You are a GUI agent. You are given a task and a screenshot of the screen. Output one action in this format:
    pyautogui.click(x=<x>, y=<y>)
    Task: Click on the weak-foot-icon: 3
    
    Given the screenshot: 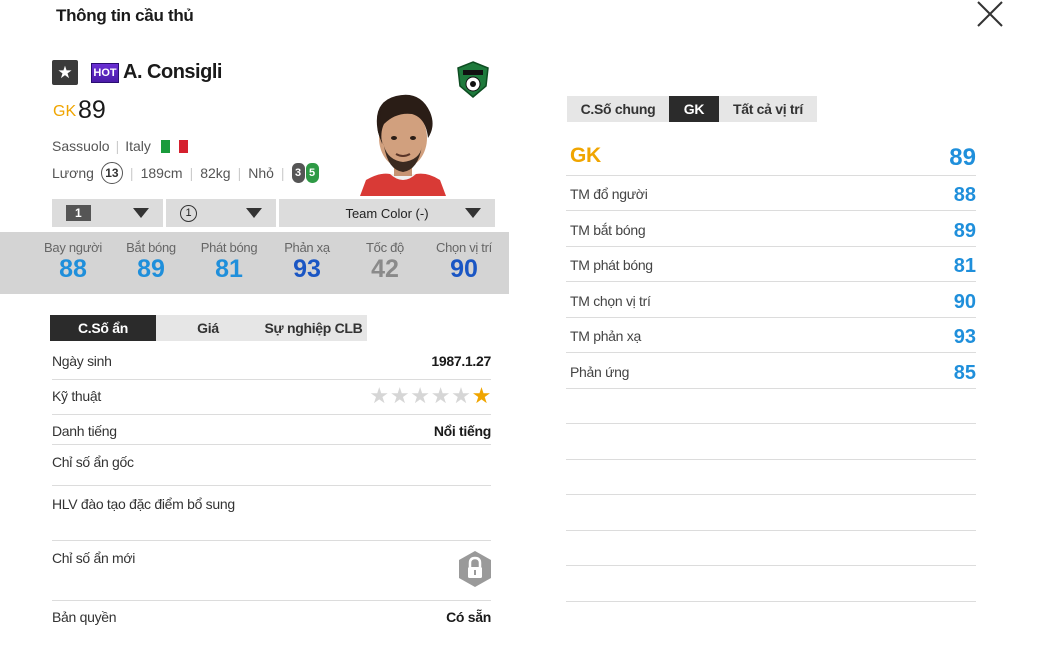 What is the action you would take?
    pyautogui.click(x=298, y=173)
    